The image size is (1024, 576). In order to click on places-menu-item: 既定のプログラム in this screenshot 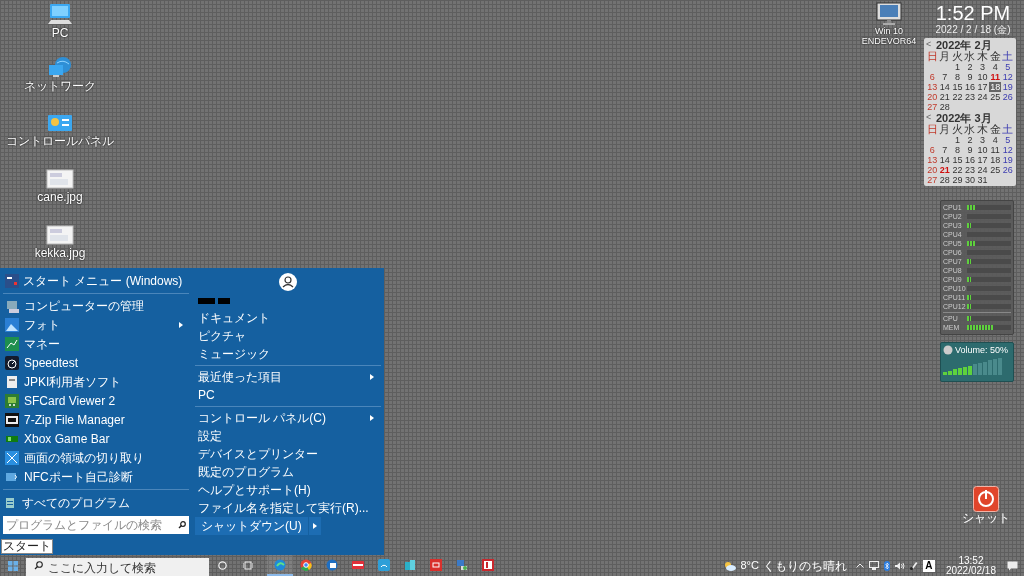, I will do `click(288, 472)`.